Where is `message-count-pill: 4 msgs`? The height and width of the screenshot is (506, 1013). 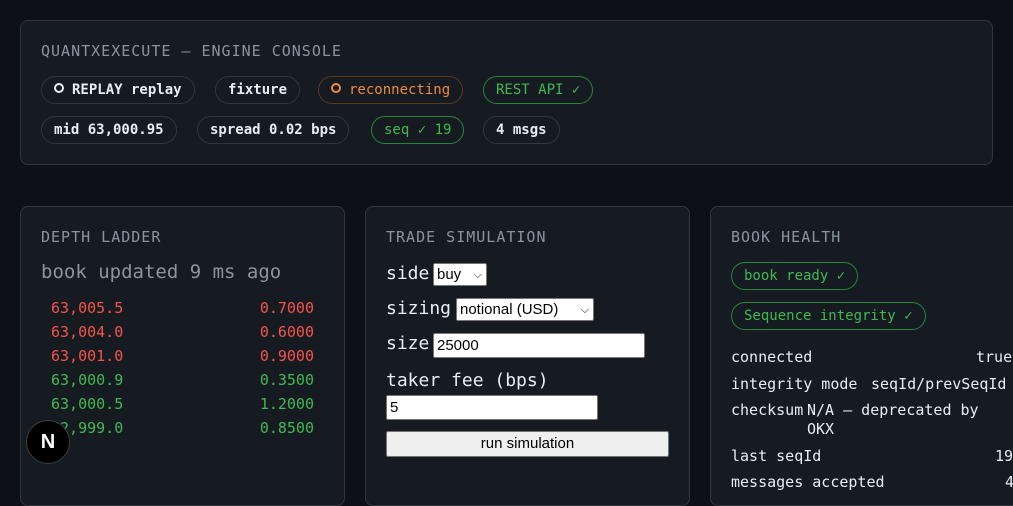 message-count-pill: 4 msgs is located at coordinates (521, 130).